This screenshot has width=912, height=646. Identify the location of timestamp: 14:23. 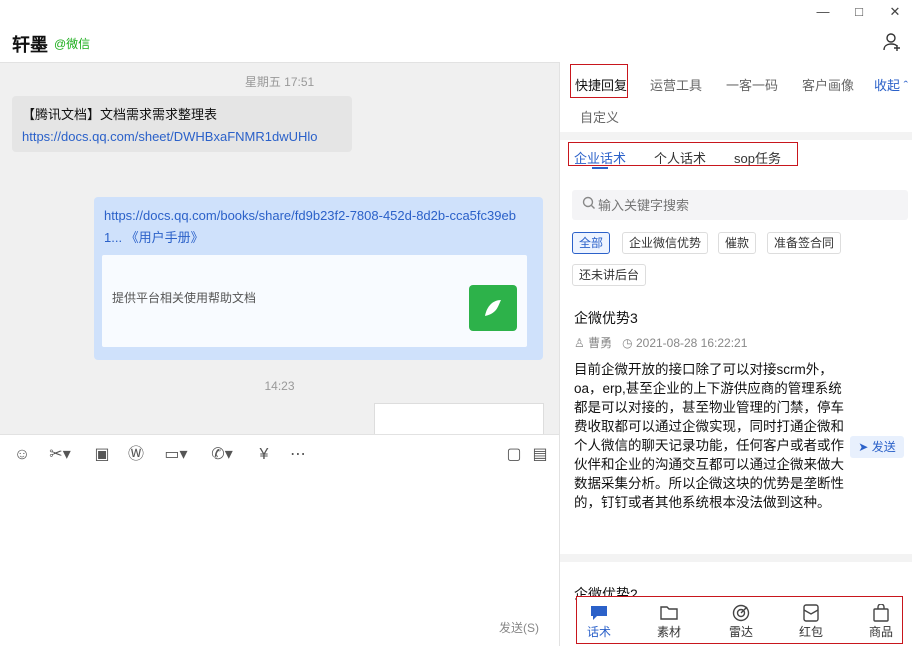
(279, 386).